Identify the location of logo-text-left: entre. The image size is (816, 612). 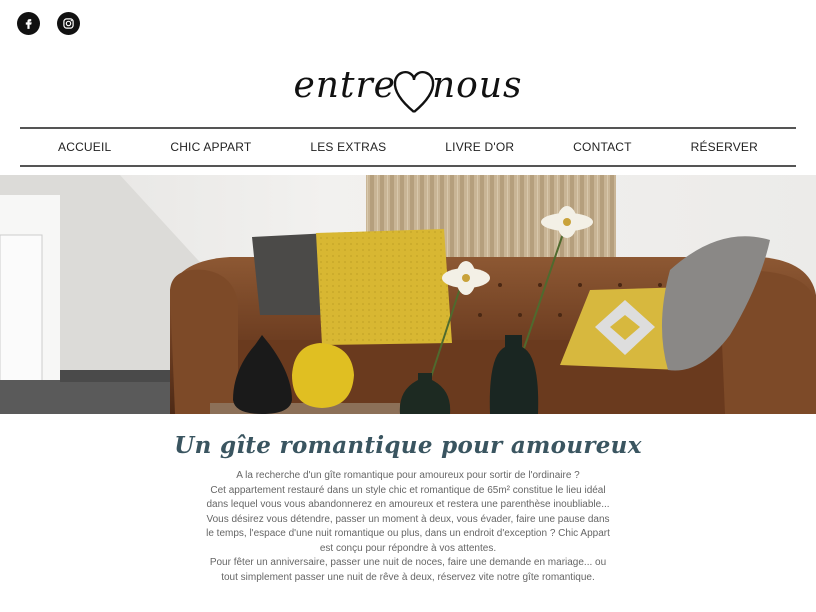
(344, 85).